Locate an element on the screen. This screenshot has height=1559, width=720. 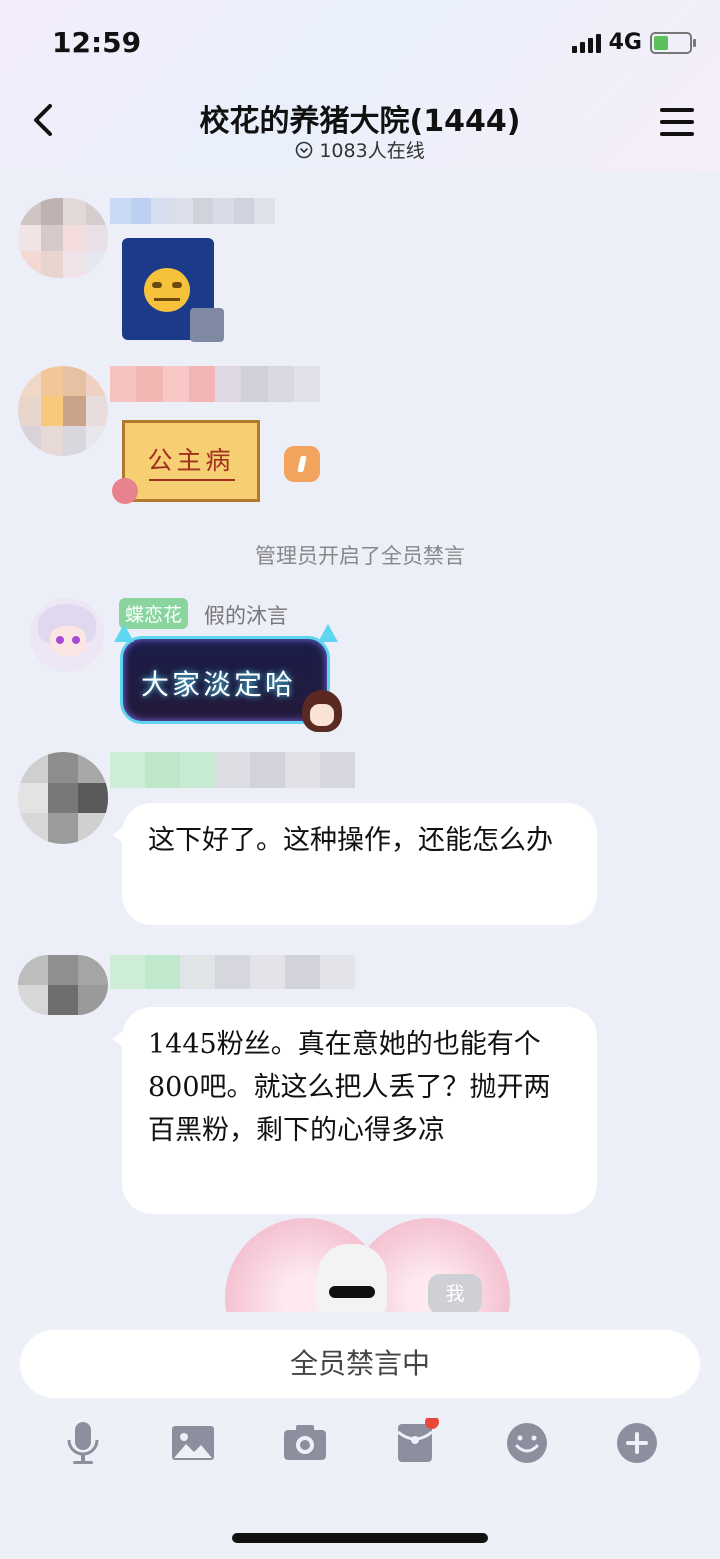
battery-icon is located at coordinates (673, 42).